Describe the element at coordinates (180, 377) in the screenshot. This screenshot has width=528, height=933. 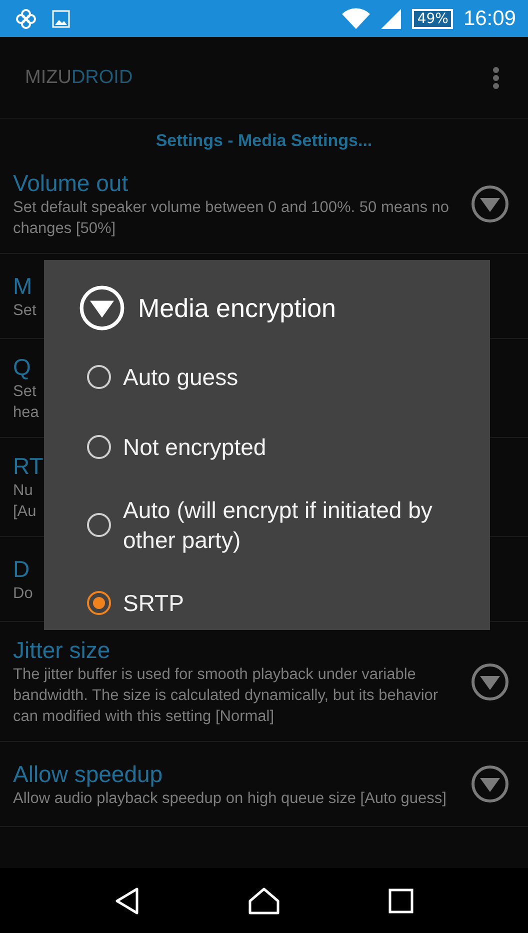
I see `option-label: Auto guess` at that location.